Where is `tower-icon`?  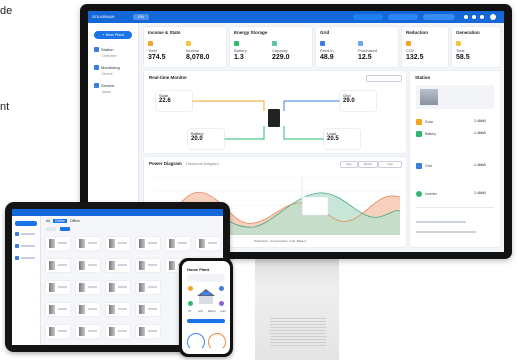
tower-icon is located at coordinates (360, 43).